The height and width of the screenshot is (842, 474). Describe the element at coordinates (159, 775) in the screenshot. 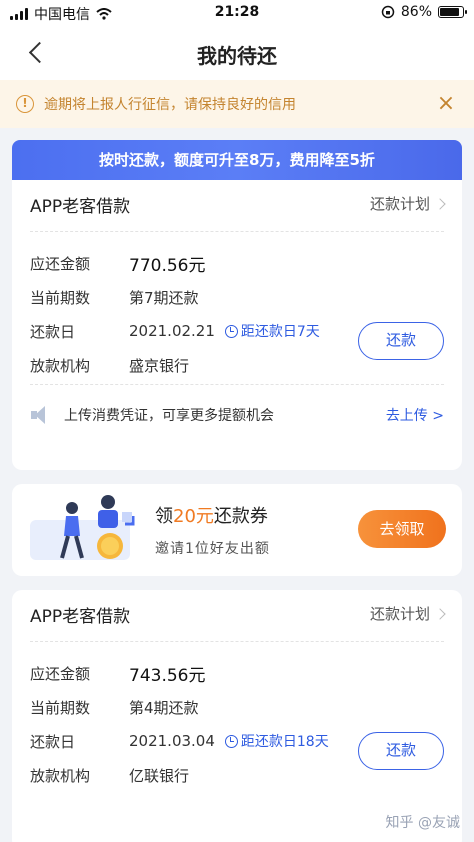

I see `lender-value: 亿联银行` at that location.